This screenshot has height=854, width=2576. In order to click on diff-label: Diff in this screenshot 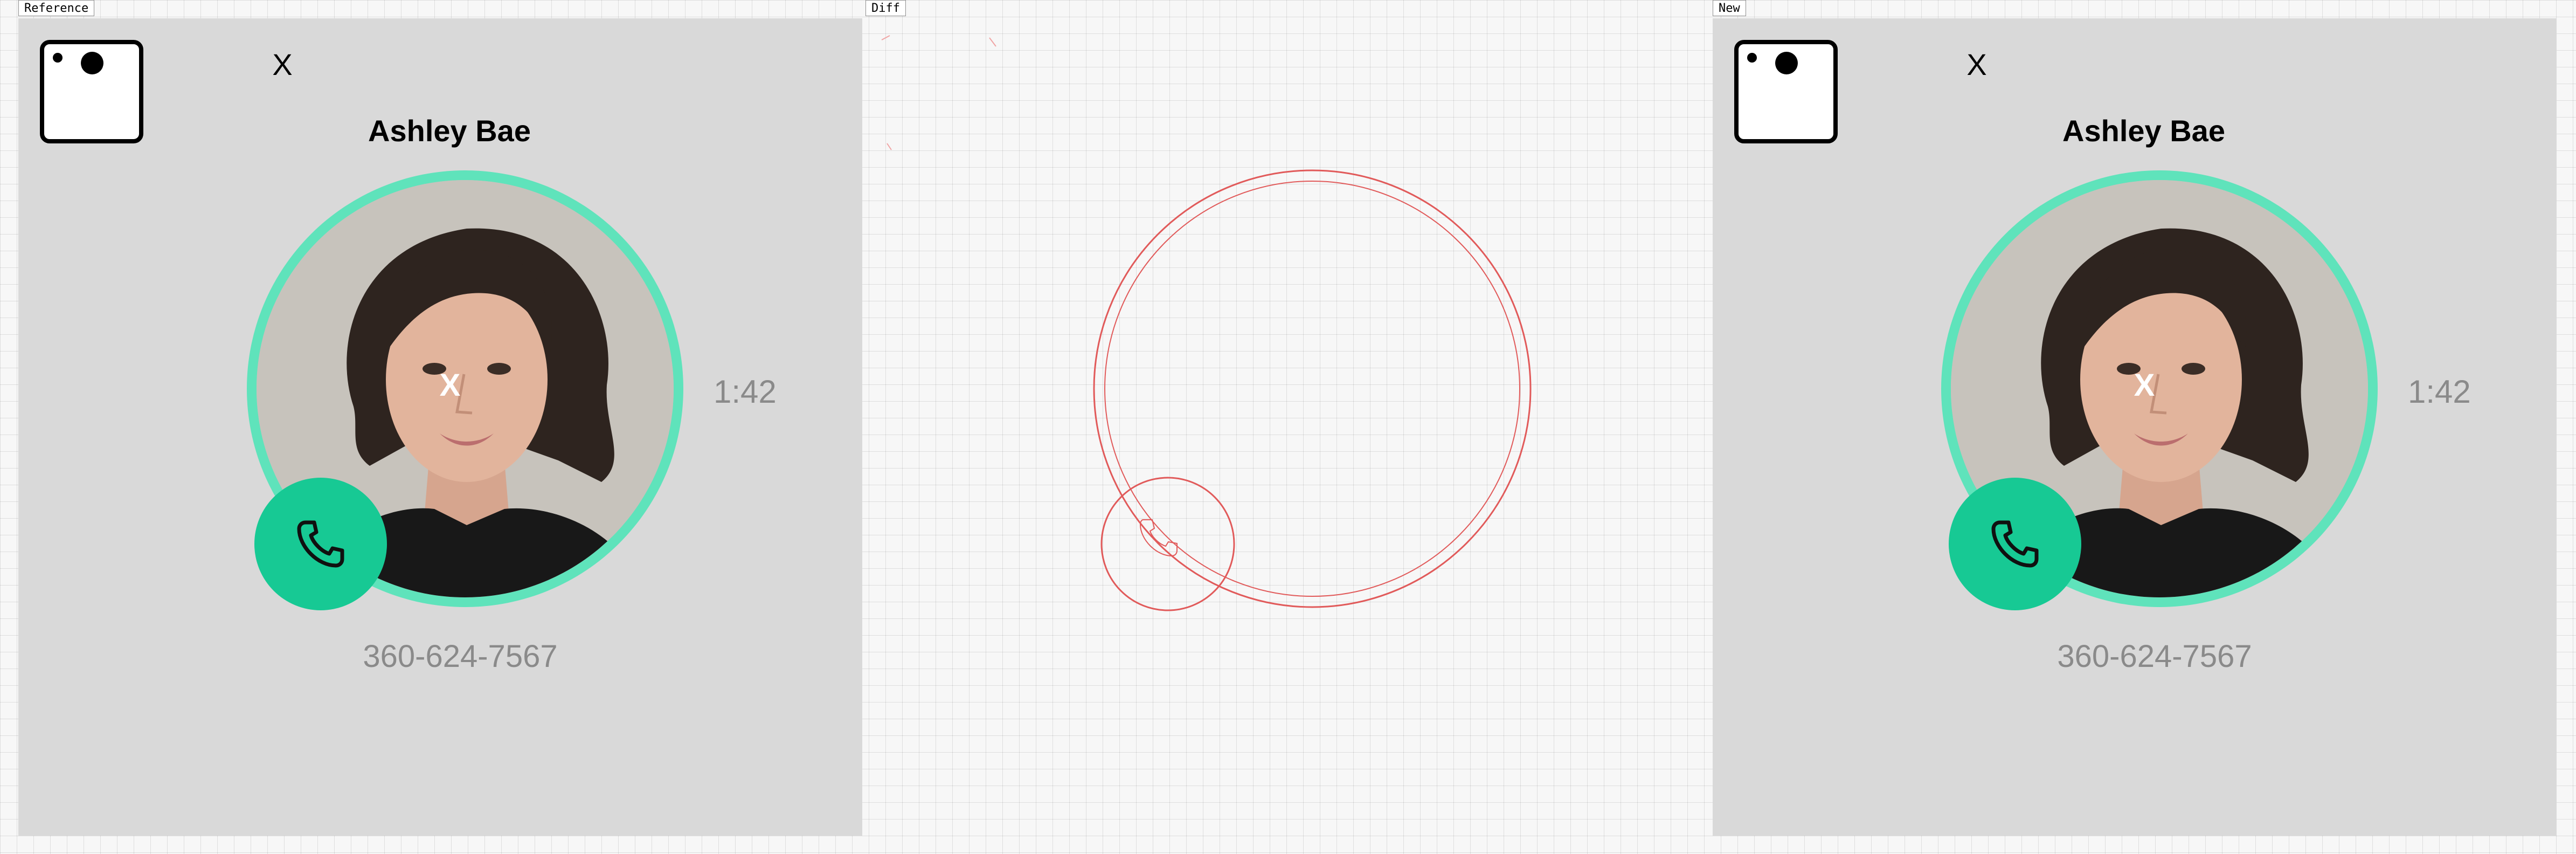, I will do `click(885, 8)`.